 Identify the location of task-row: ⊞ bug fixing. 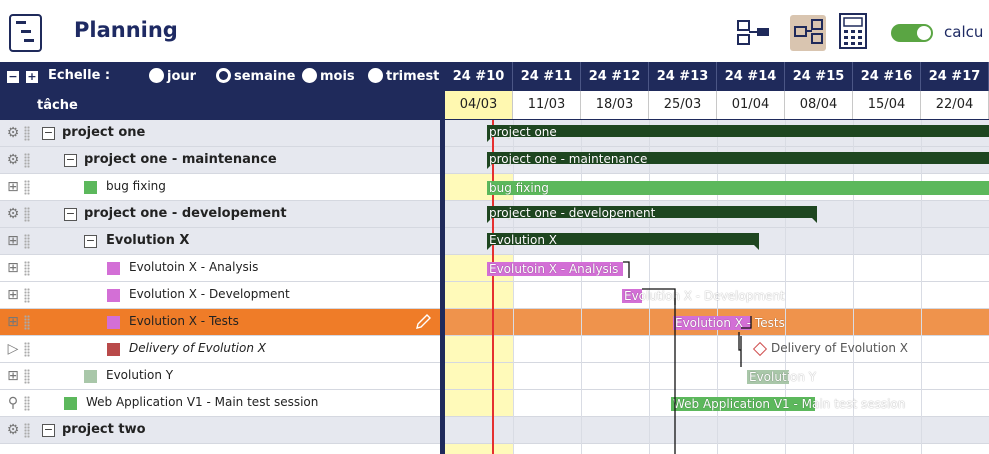
(220, 187).